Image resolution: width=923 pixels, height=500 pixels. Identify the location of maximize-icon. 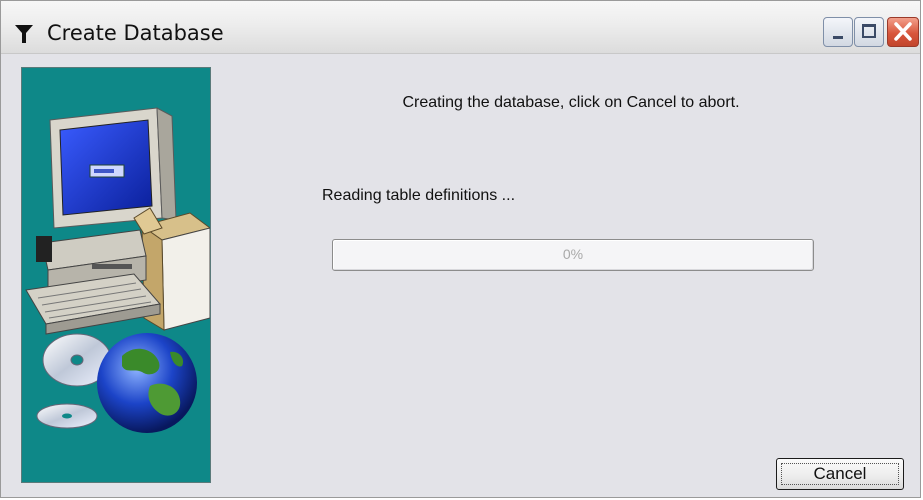
(869, 31).